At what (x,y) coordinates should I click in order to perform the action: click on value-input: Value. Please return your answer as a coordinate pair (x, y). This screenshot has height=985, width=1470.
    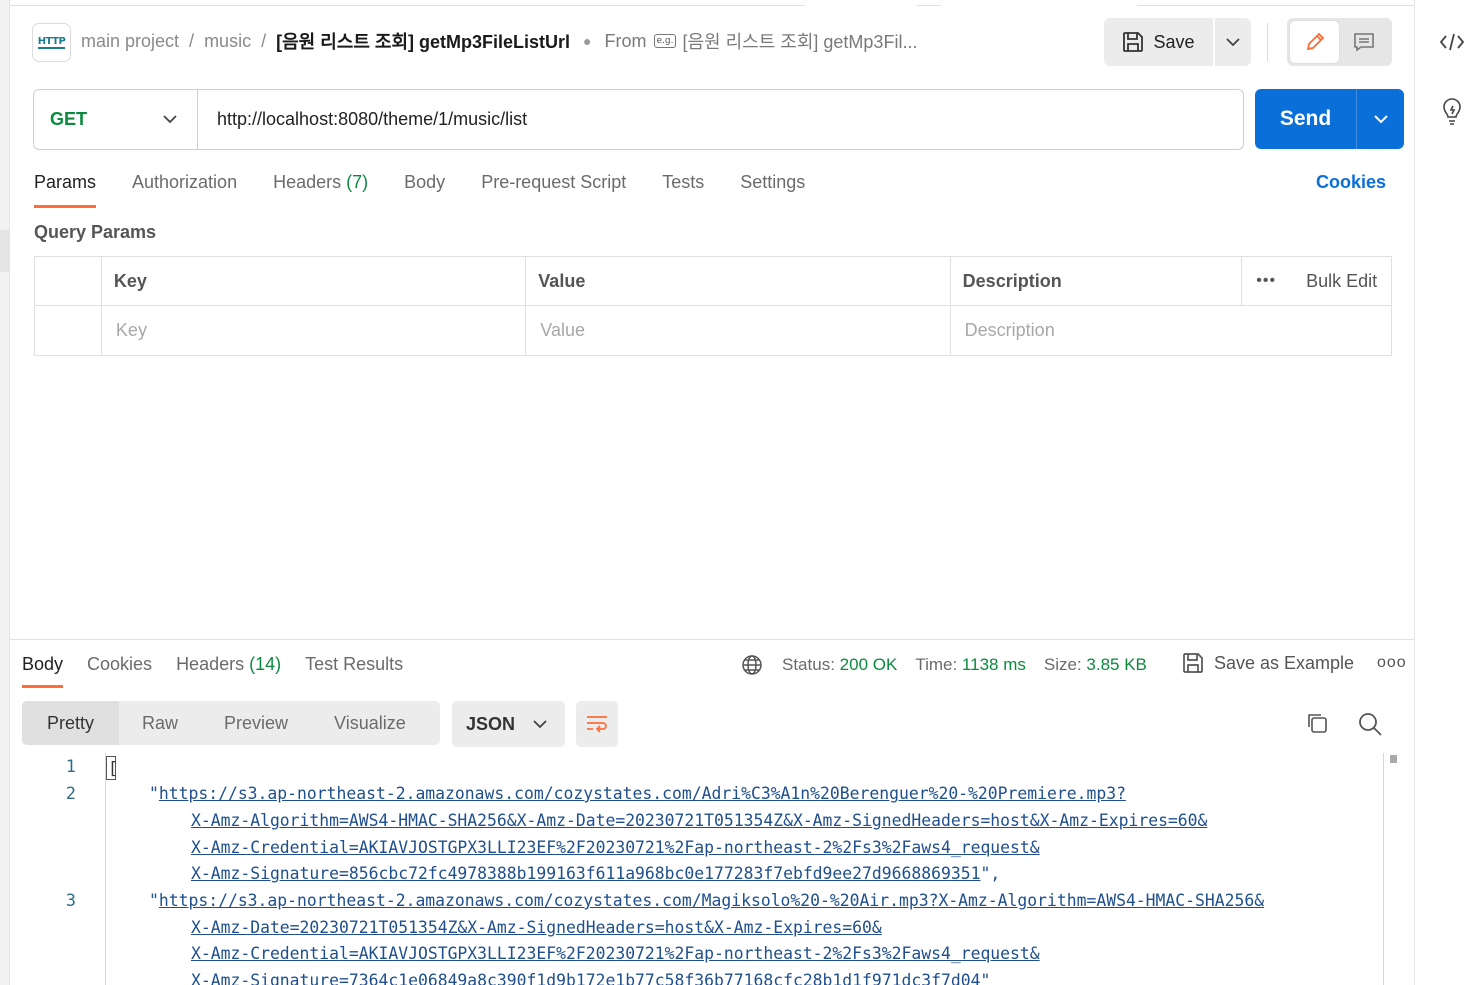
    Looking at the image, I should click on (738, 330).